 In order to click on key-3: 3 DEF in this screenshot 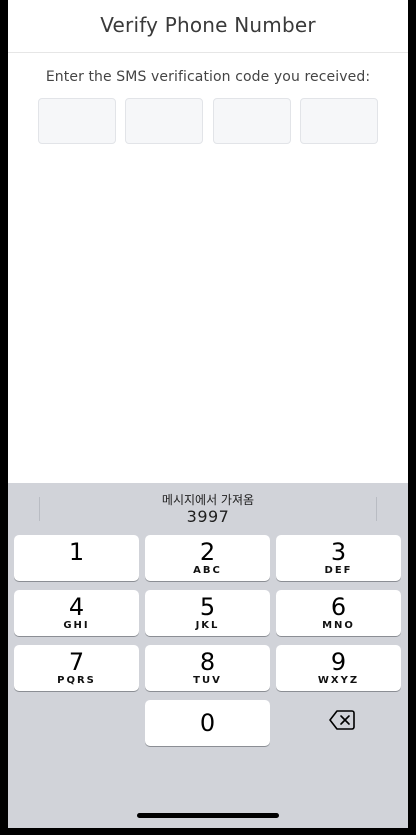, I will do `click(338, 558)`.